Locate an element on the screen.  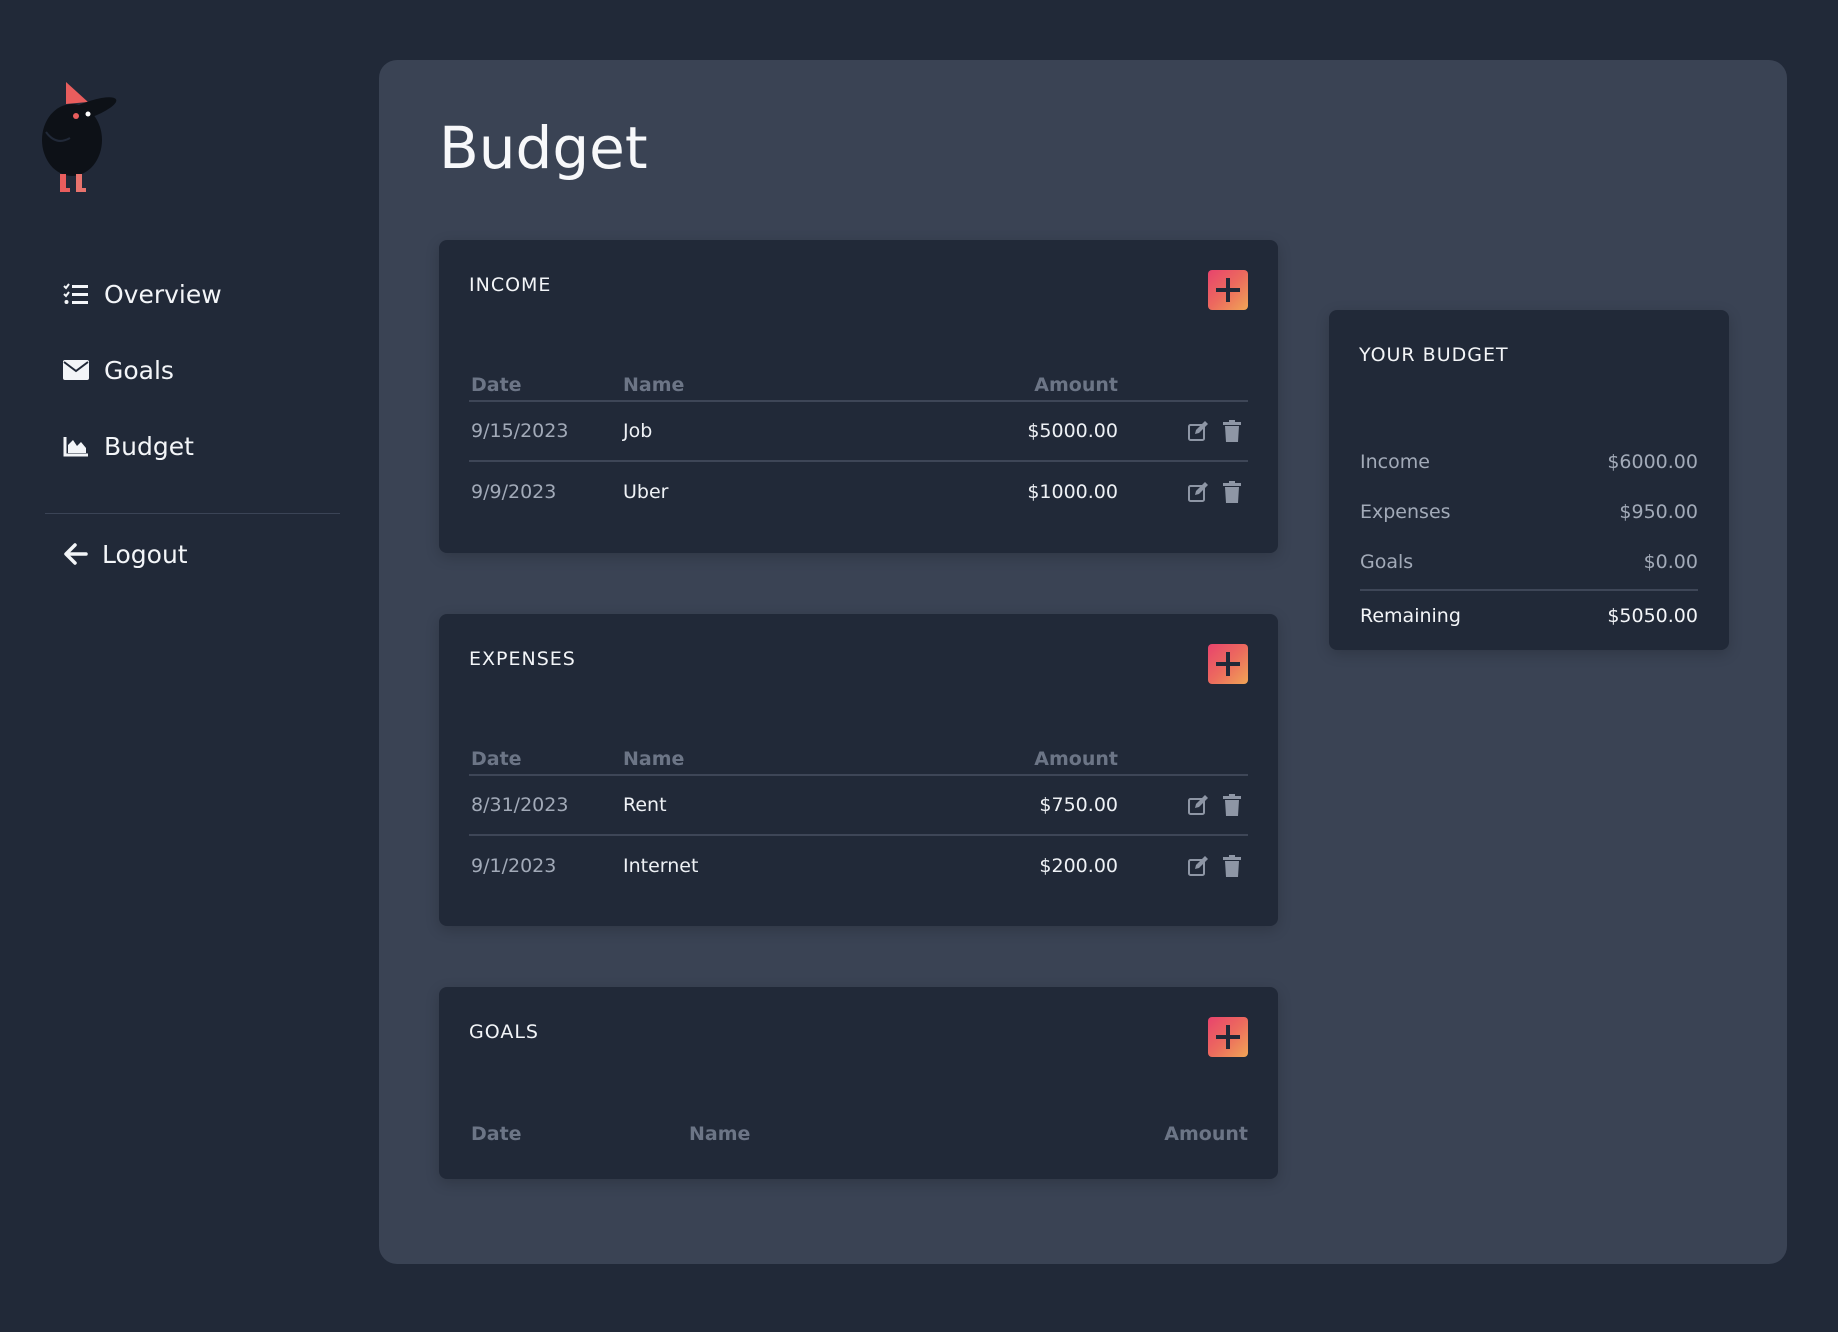
add-goal-button is located at coordinates (1228, 1037).